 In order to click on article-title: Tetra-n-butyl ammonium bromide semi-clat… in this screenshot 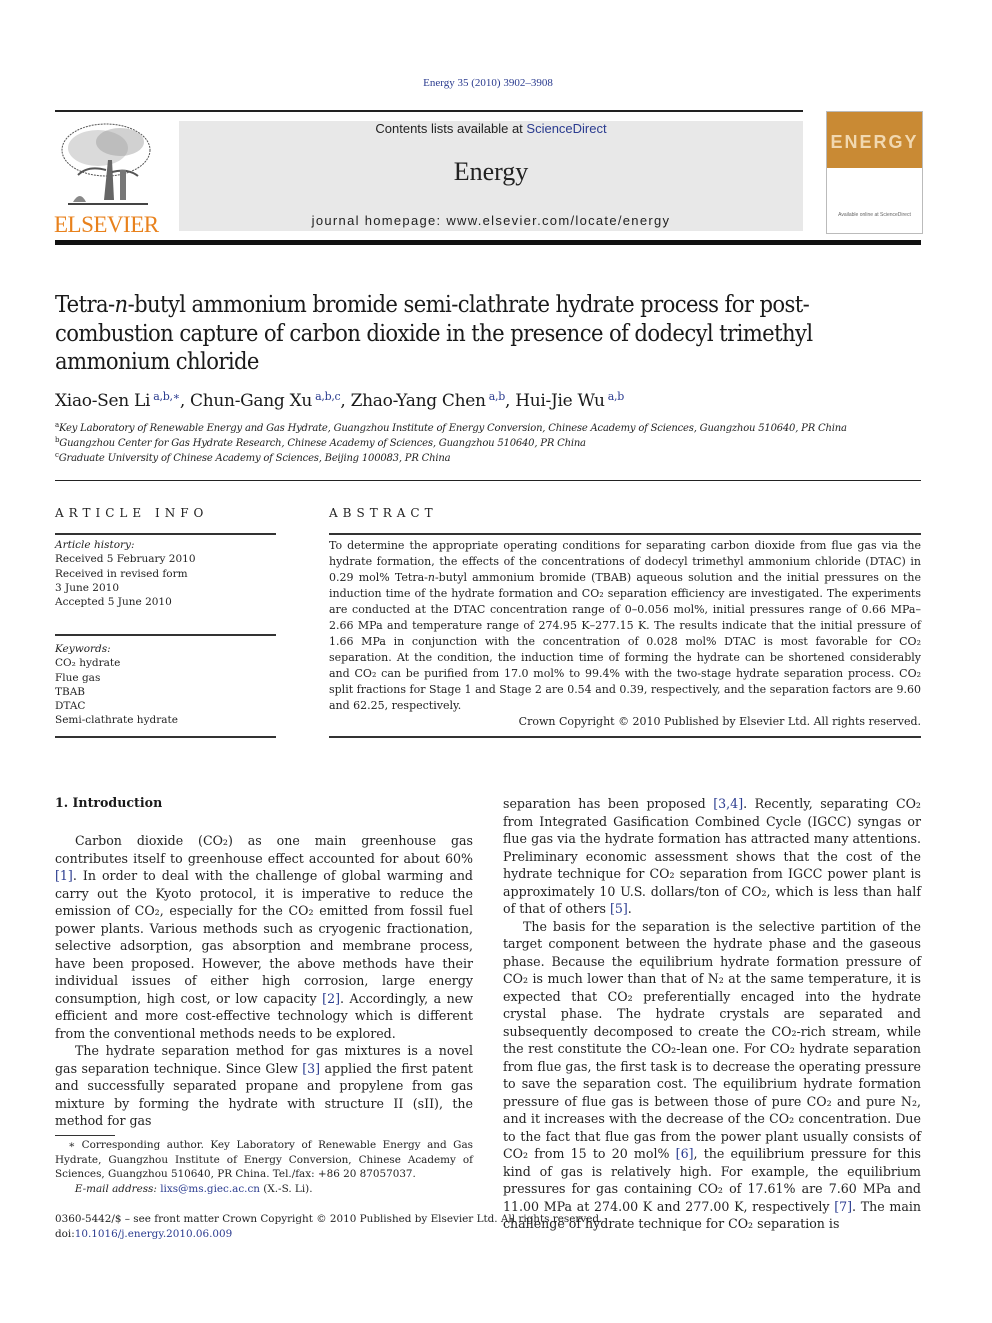, I will do `click(490, 333)`.